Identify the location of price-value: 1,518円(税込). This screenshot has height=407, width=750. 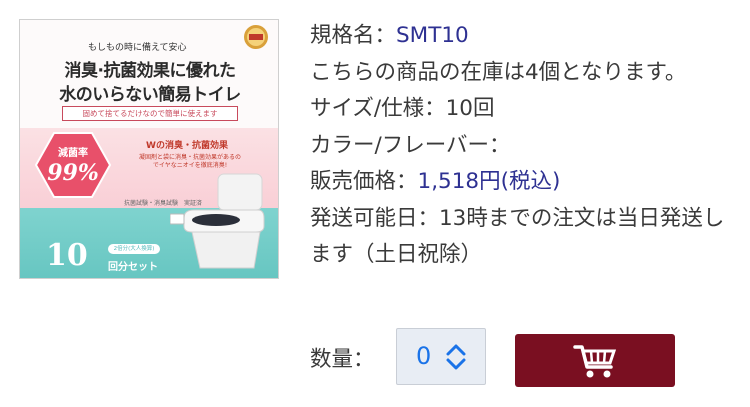
(489, 181).